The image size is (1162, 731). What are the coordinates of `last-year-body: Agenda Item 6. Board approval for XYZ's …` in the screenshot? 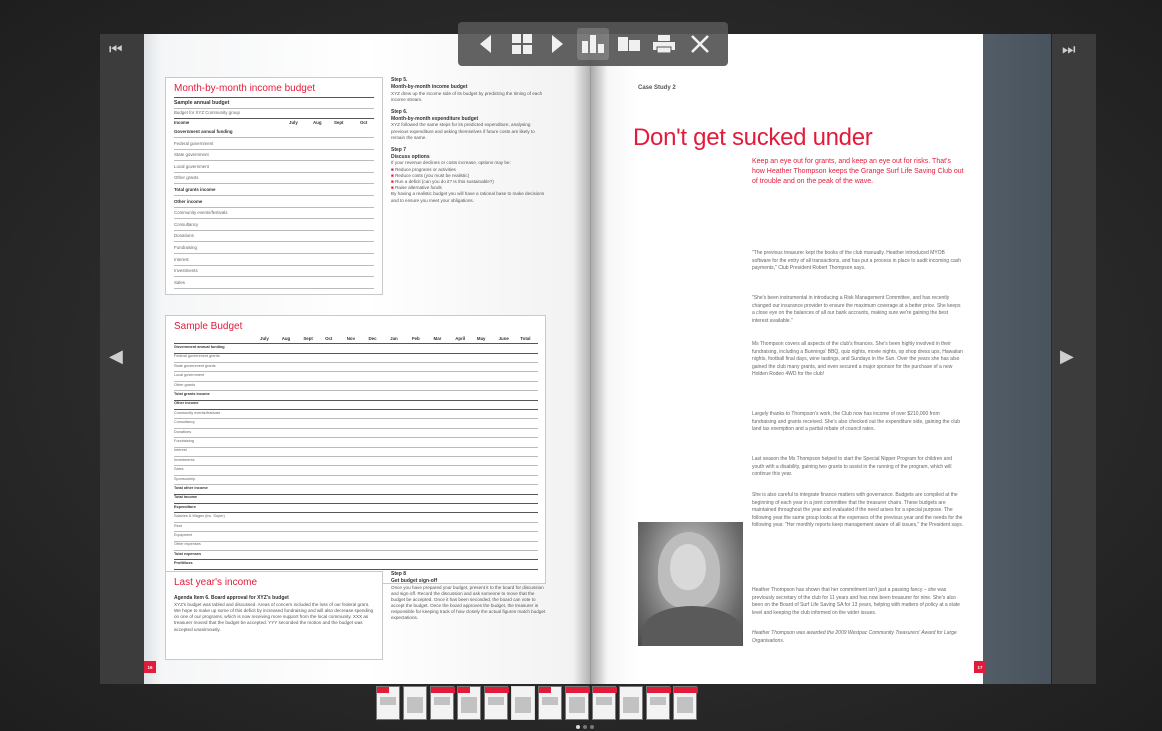 It's located at (275, 614).